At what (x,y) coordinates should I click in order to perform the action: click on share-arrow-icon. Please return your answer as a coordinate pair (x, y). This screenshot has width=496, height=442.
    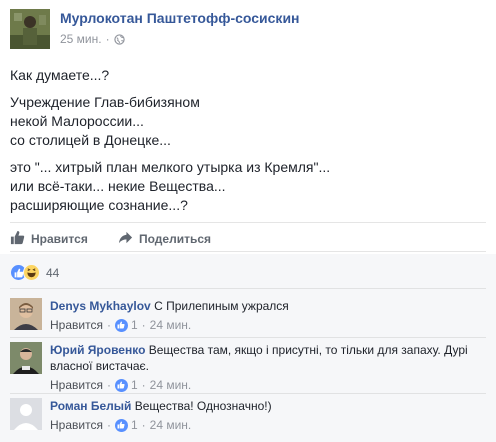
    Looking at the image, I should click on (125, 239).